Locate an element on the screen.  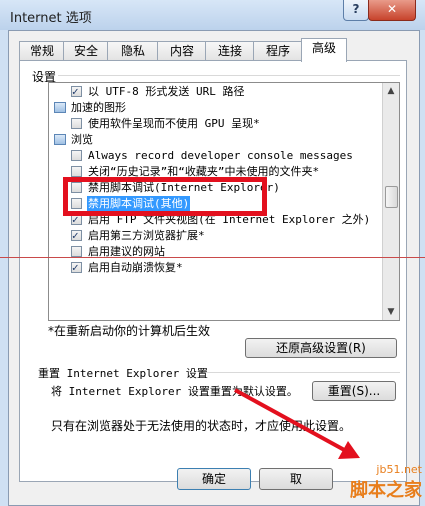
watermark-site: jb51.net is located at coordinates (399, 469).